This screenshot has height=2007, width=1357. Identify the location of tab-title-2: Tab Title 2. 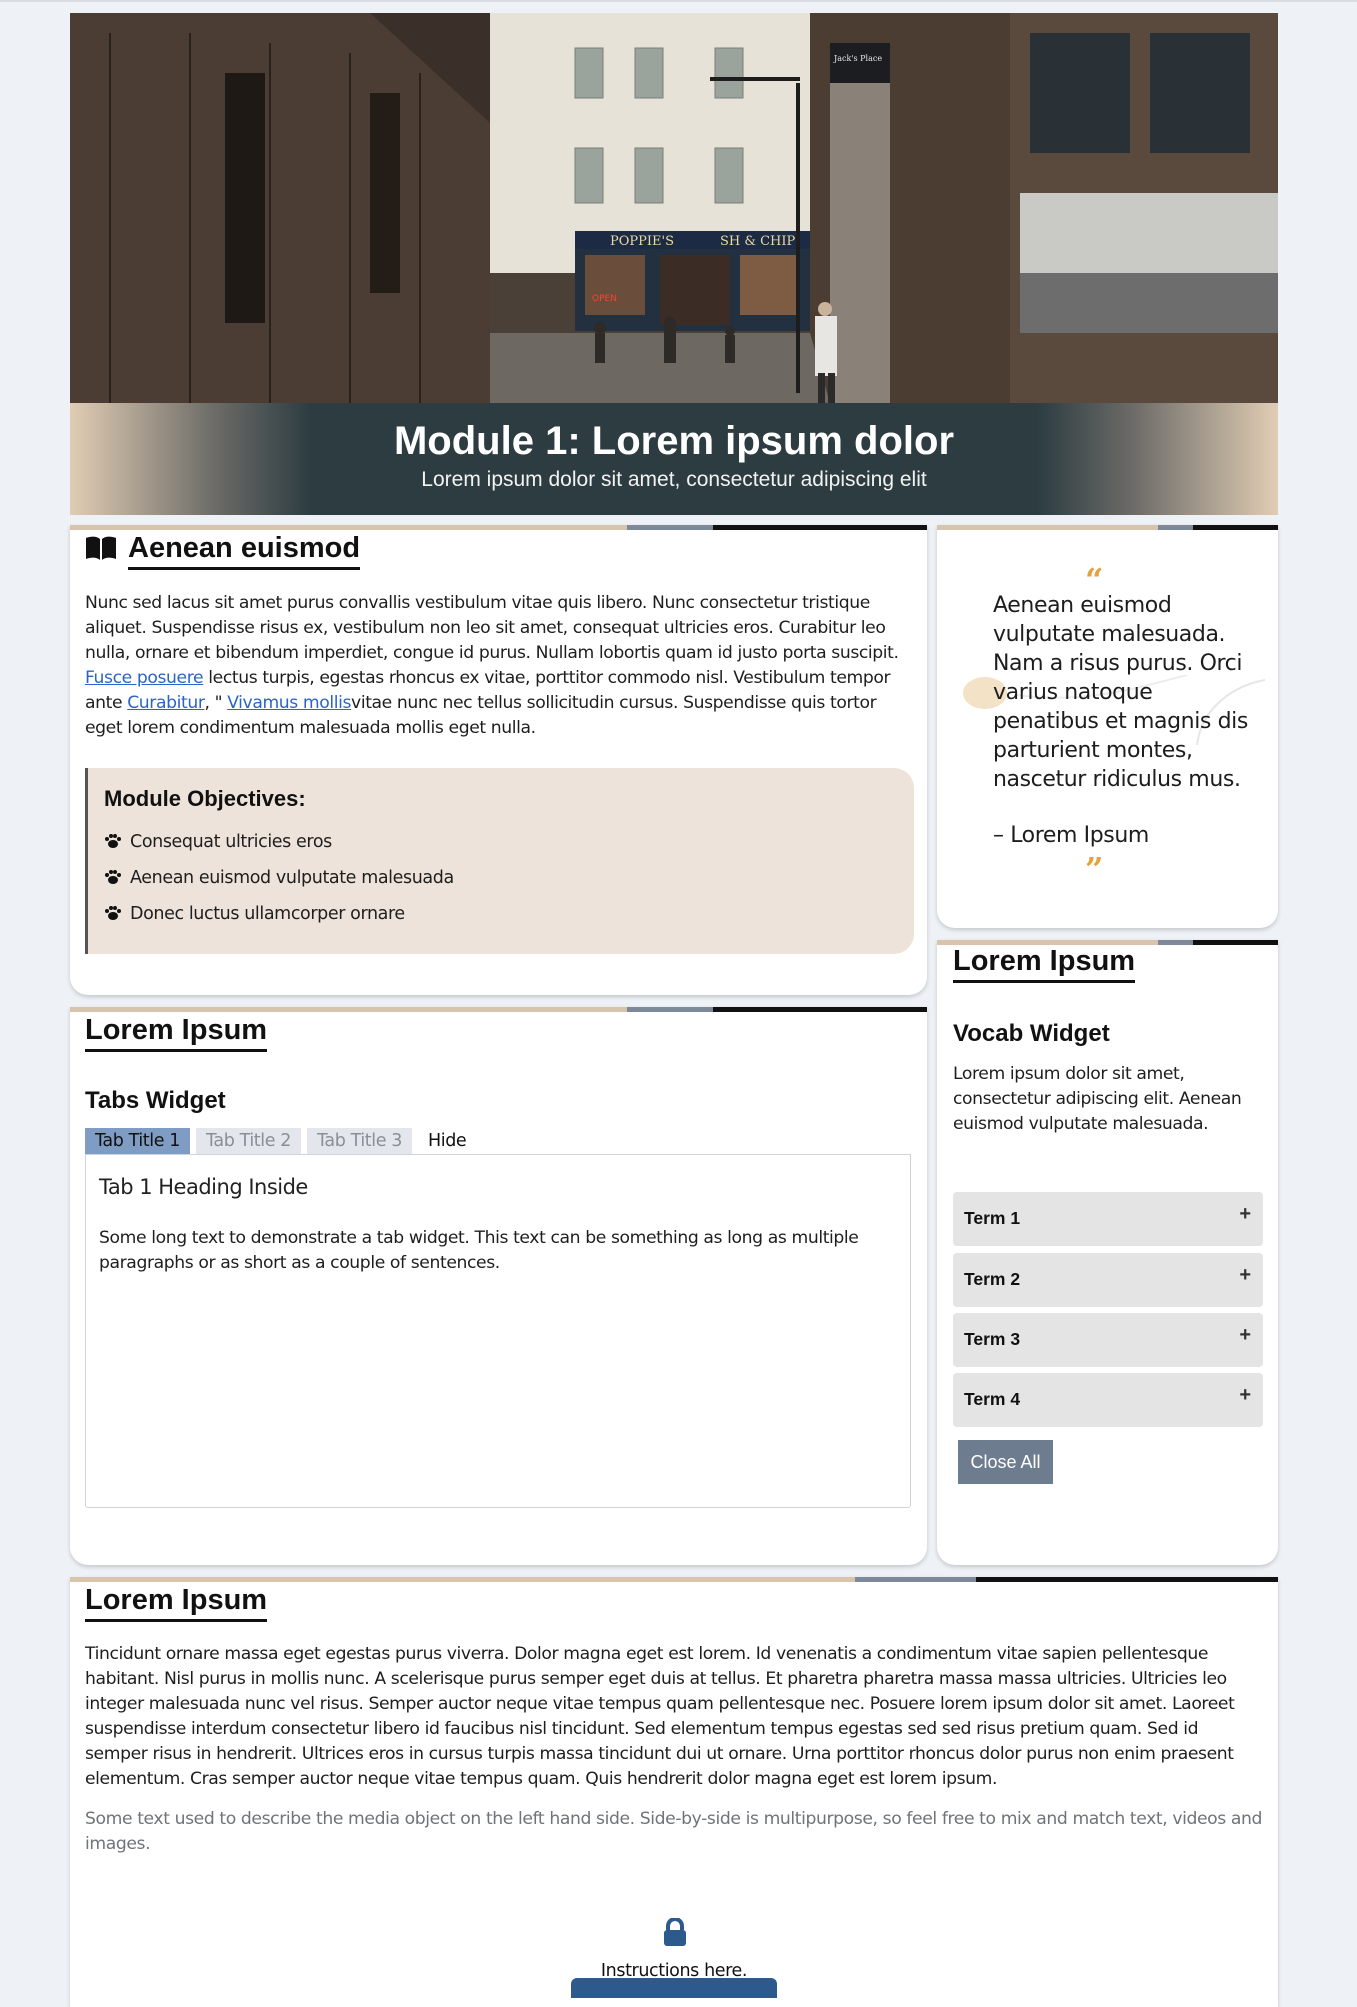
(248, 1141).